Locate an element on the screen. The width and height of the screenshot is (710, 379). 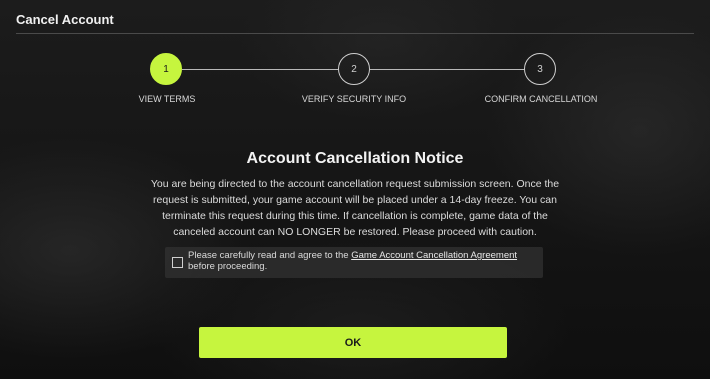
agreement-checkbox is located at coordinates (177, 262).